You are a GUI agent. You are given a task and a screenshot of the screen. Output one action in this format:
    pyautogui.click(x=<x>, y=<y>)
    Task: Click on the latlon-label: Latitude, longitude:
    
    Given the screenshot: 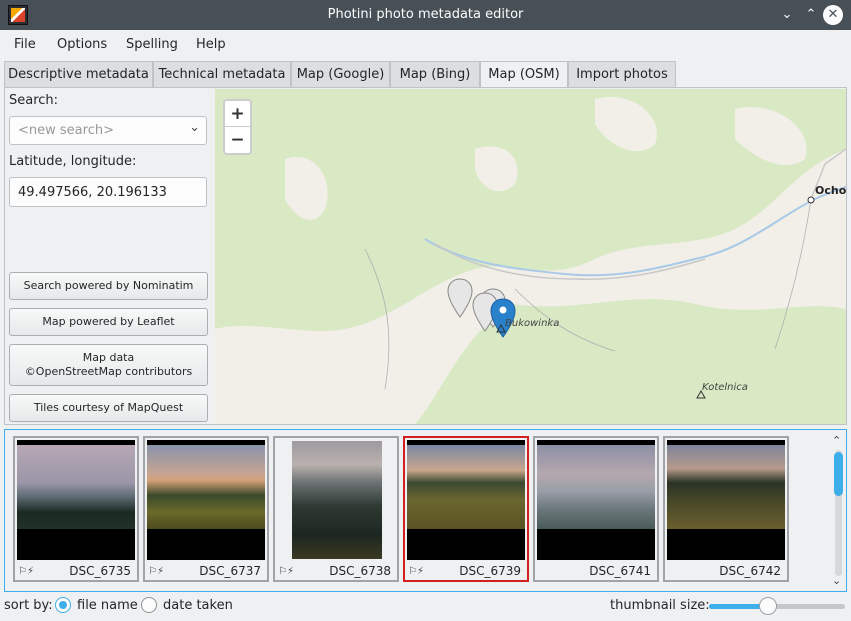 What is the action you would take?
    pyautogui.click(x=73, y=161)
    